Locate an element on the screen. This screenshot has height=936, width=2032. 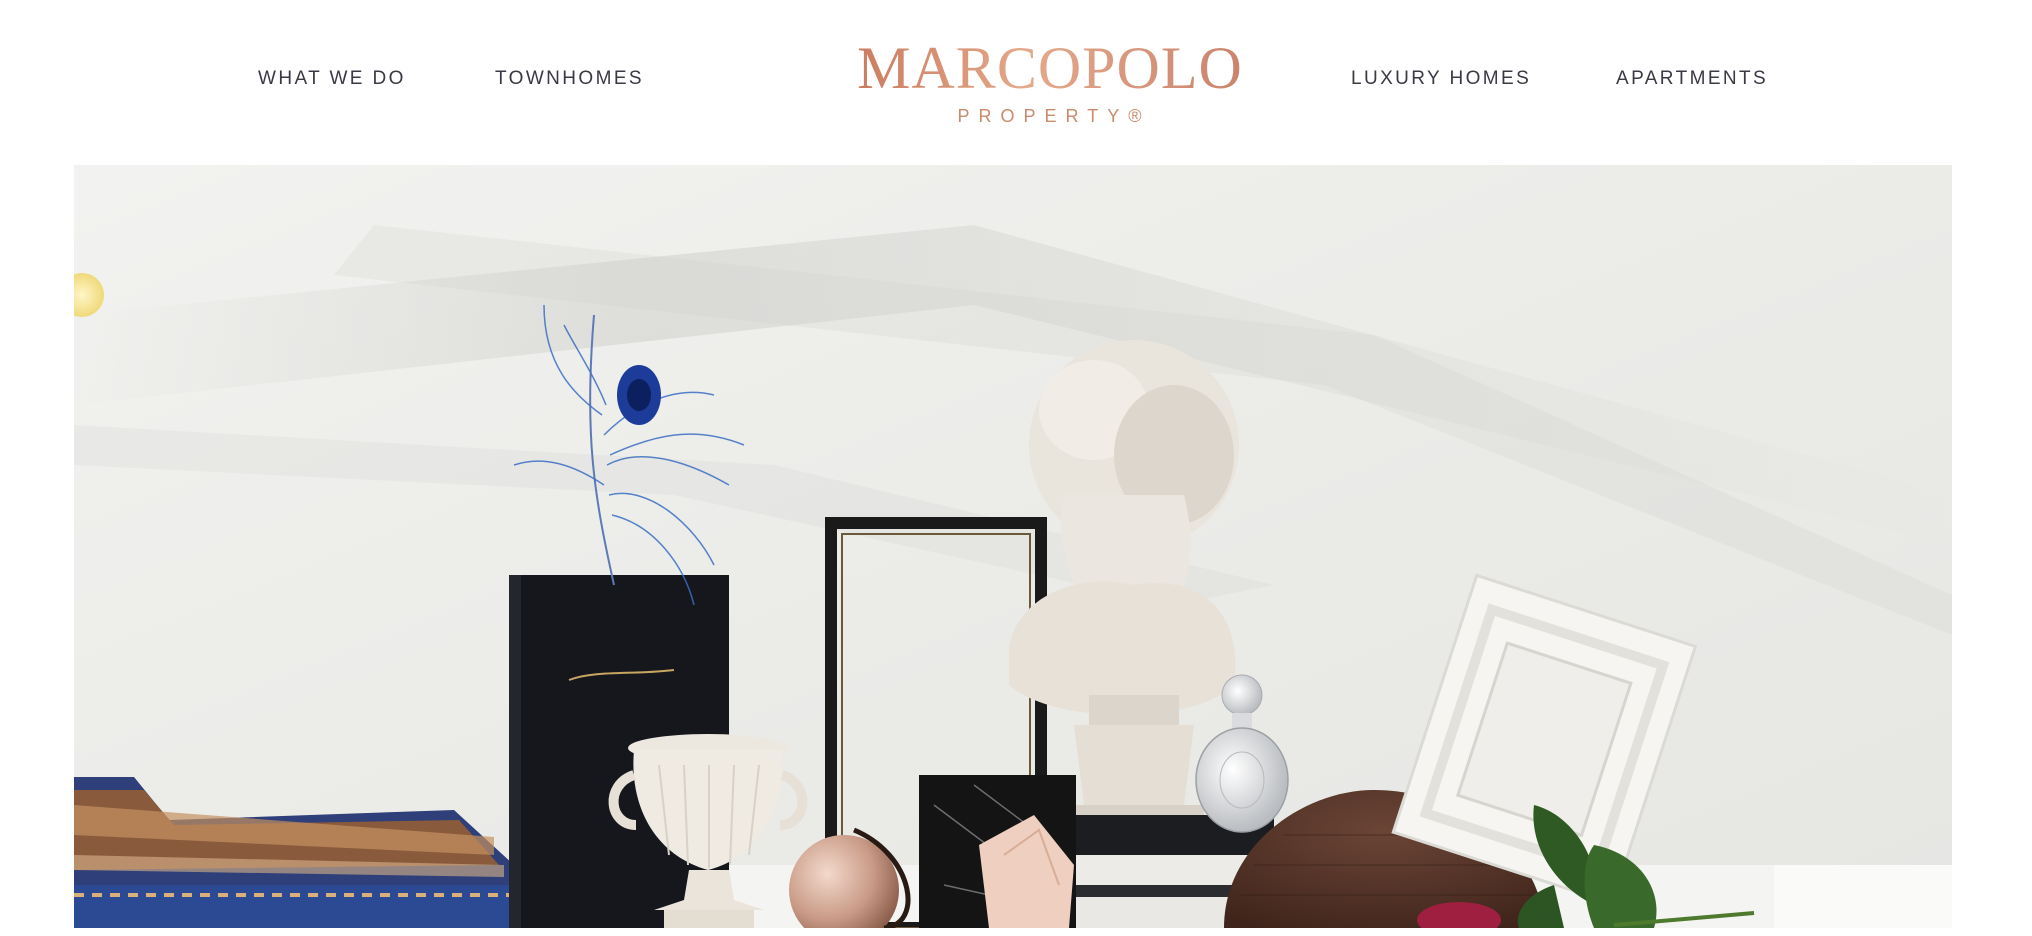
brand-logo: MARCOPOLO PROPERTY® is located at coordinates (1050, 81).